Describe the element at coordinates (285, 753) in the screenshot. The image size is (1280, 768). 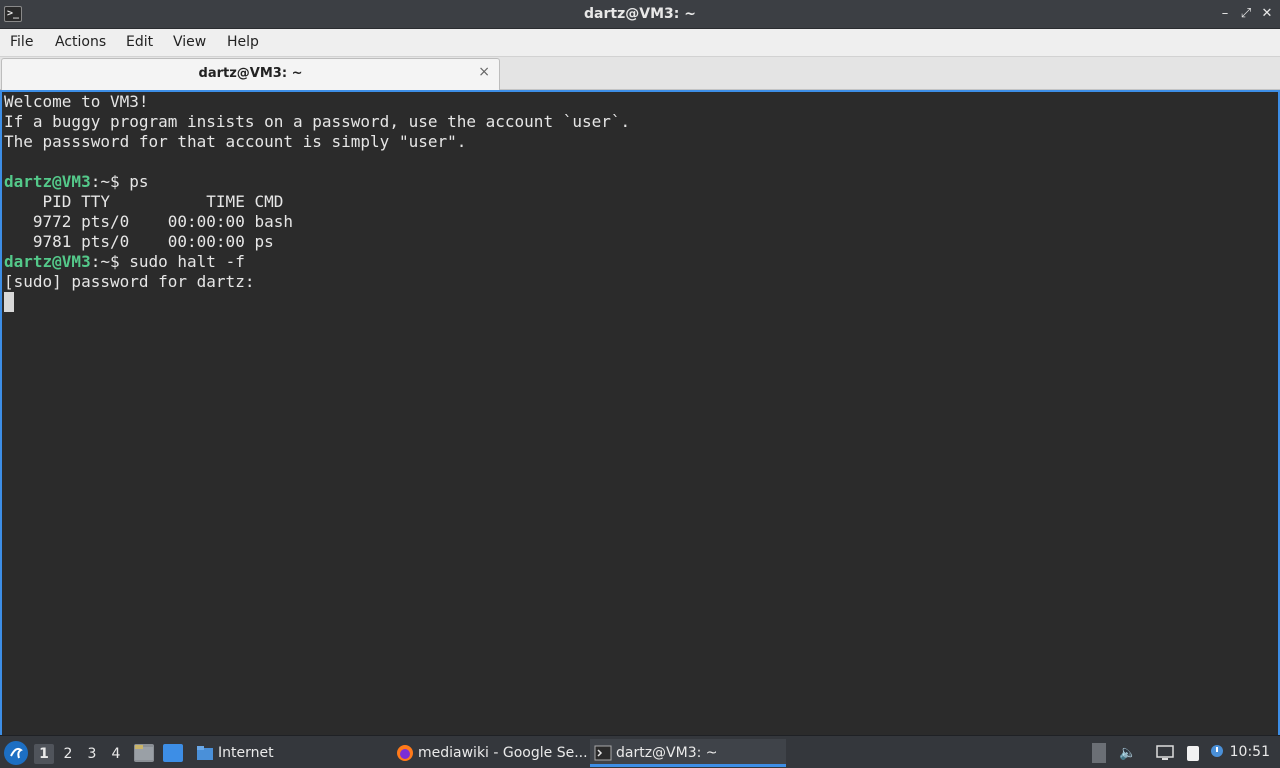
I see `task-internet: Internet` at that location.